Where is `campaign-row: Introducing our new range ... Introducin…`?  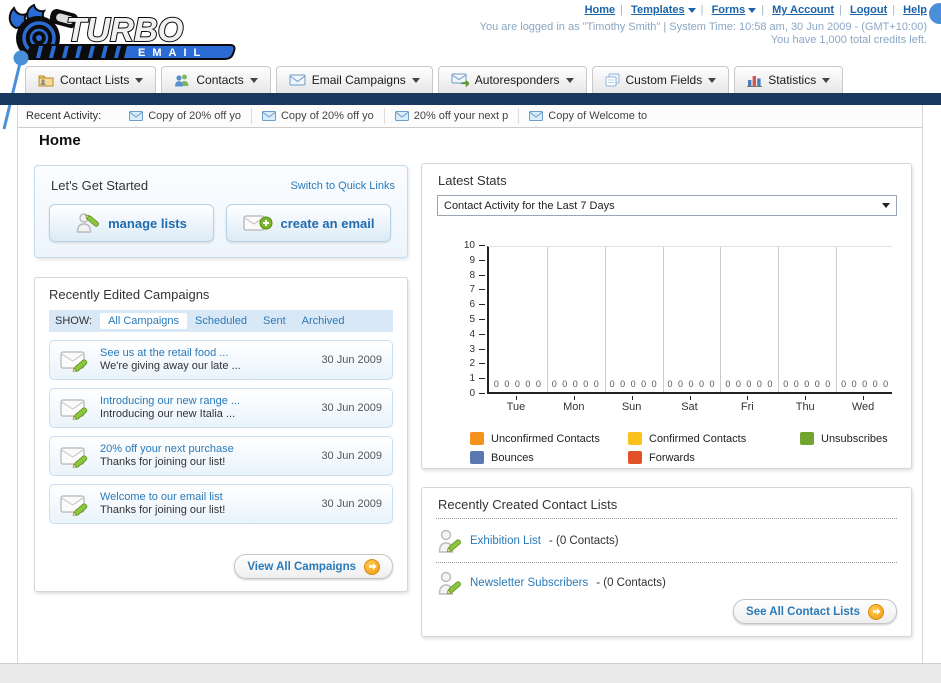
campaign-row: Introducing our new range ... Introducin… is located at coordinates (221, 408).